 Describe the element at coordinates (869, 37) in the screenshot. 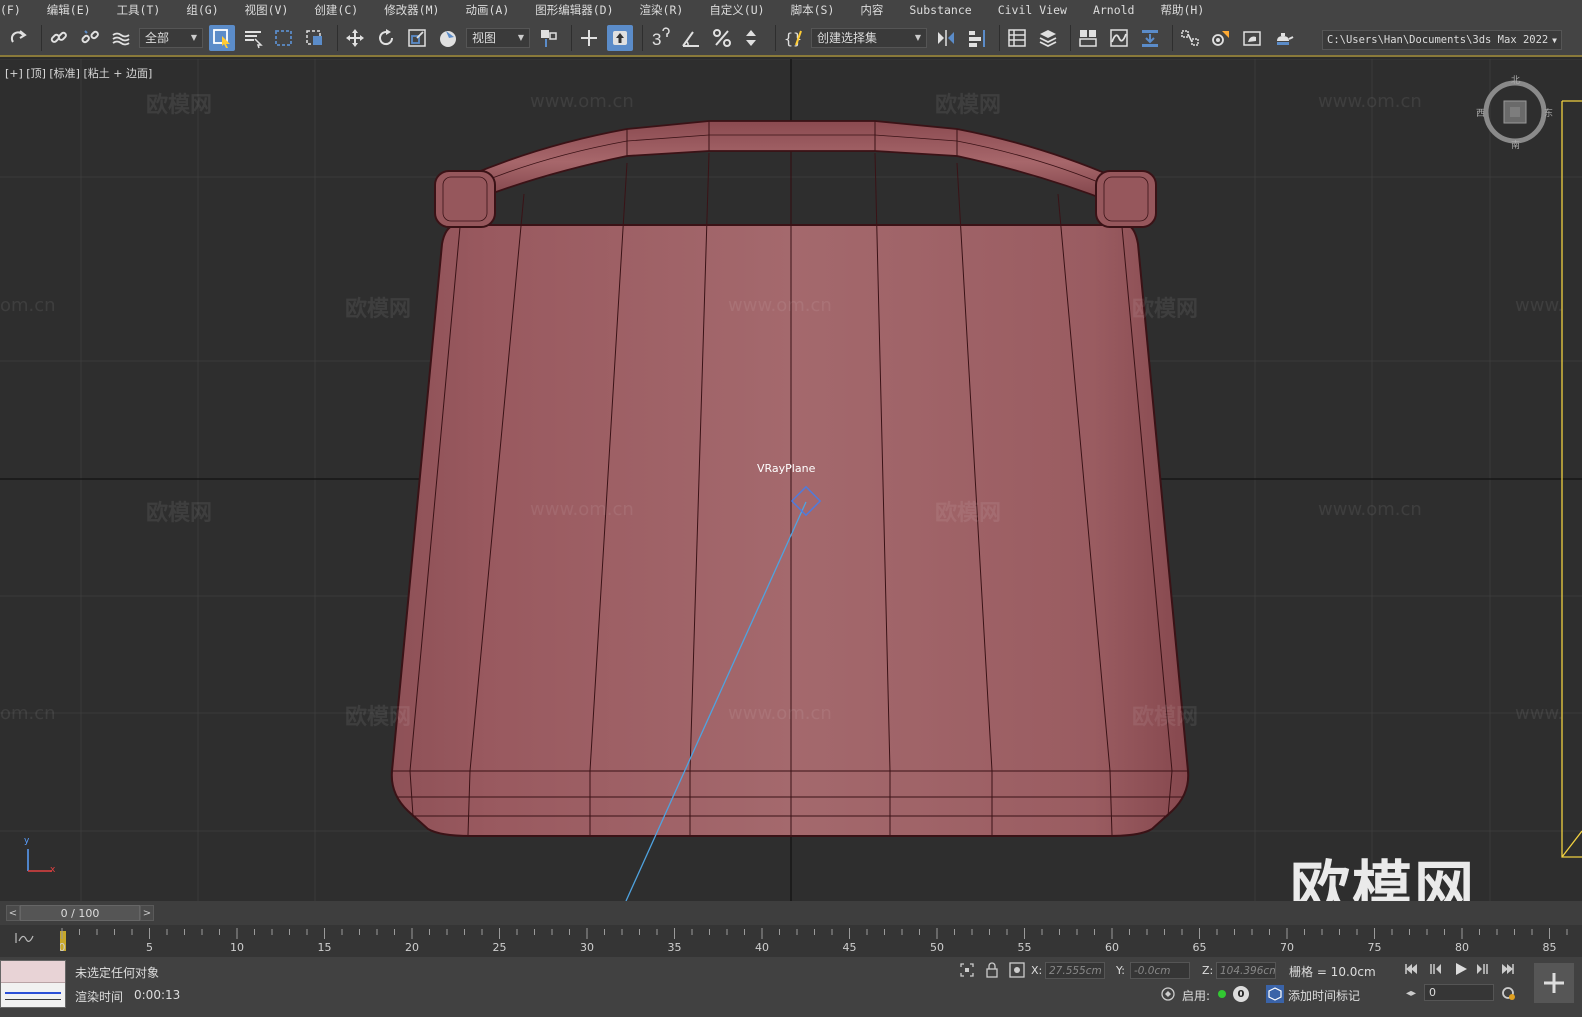

I see `named-selection-dropdown: 创建选择集 ▼` at that location.